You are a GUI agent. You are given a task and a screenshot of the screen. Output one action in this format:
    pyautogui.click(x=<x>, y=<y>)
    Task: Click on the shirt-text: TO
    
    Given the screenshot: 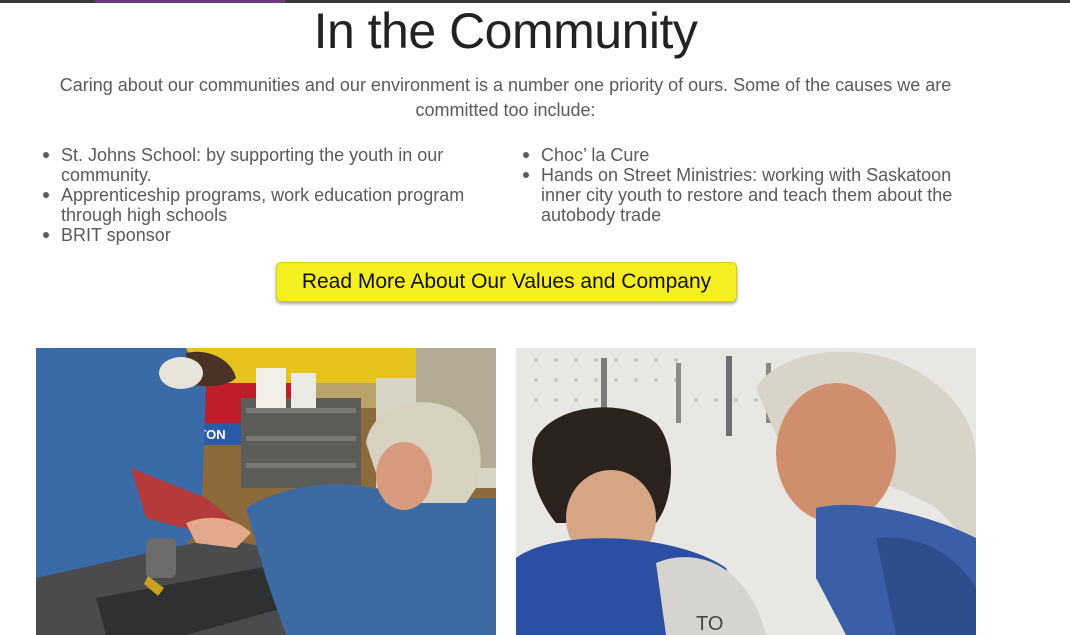 What is the action you would take?
    pyautogui.click(x=709, y=624)
    